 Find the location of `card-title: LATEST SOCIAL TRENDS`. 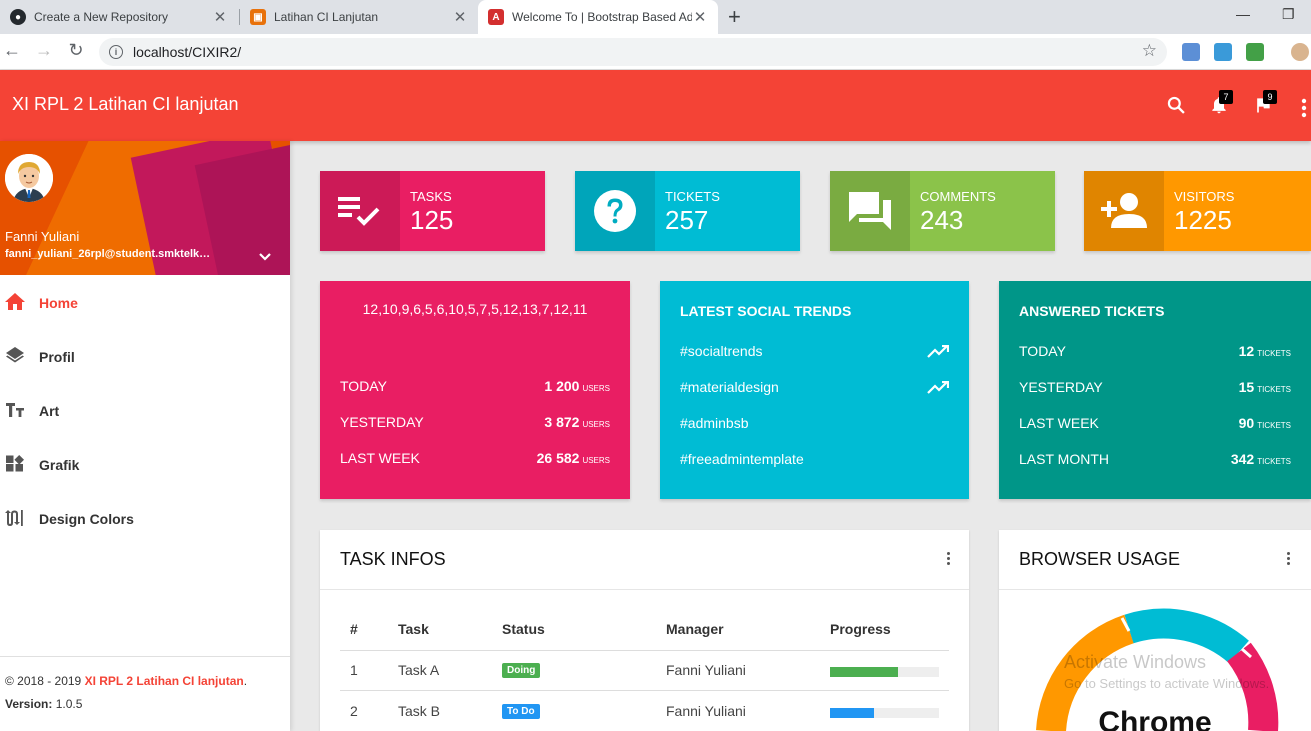

card-title: LATEST SOCIAL TRENDS is located at coordinates (766, 311).